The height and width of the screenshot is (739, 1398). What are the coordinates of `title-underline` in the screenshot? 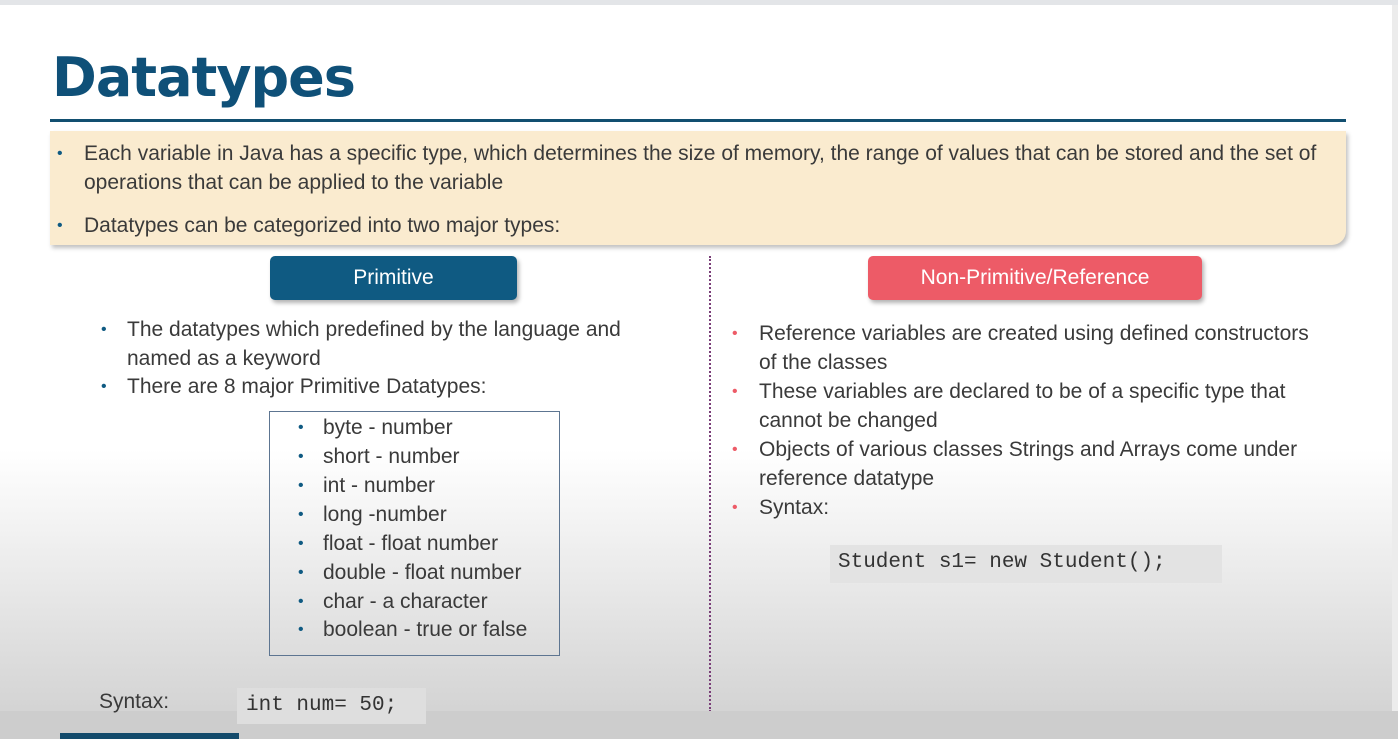 It's located at (698, 120).